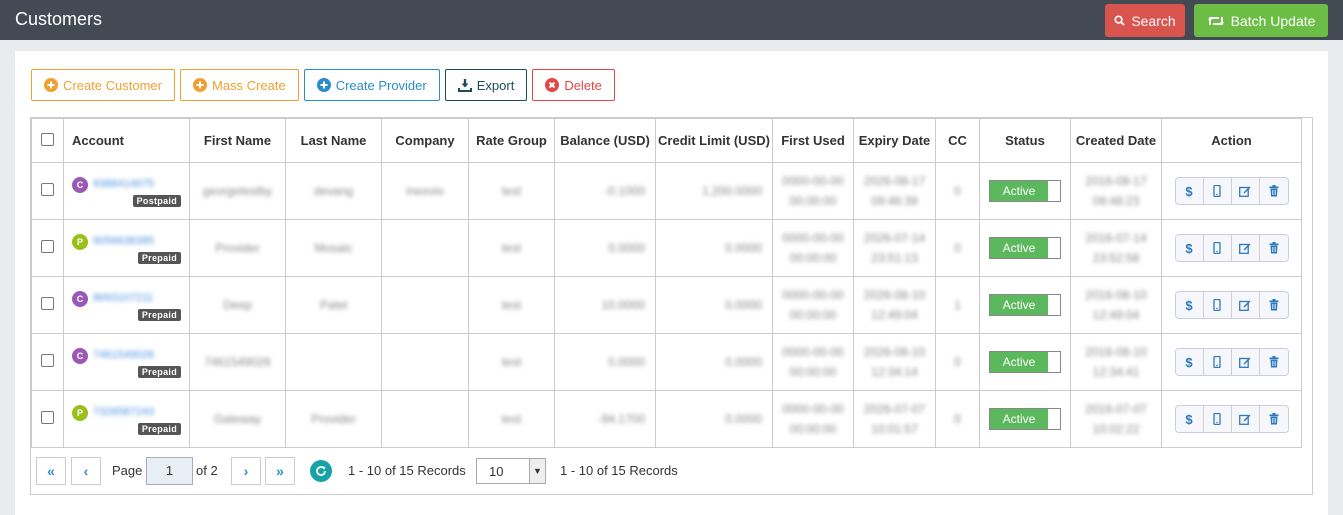 The height and width of the screenshot is (515, 1343). Describe the element at coordinates (86, 471) in the screenshot. I see `prev-page-button: ‹` at that location.